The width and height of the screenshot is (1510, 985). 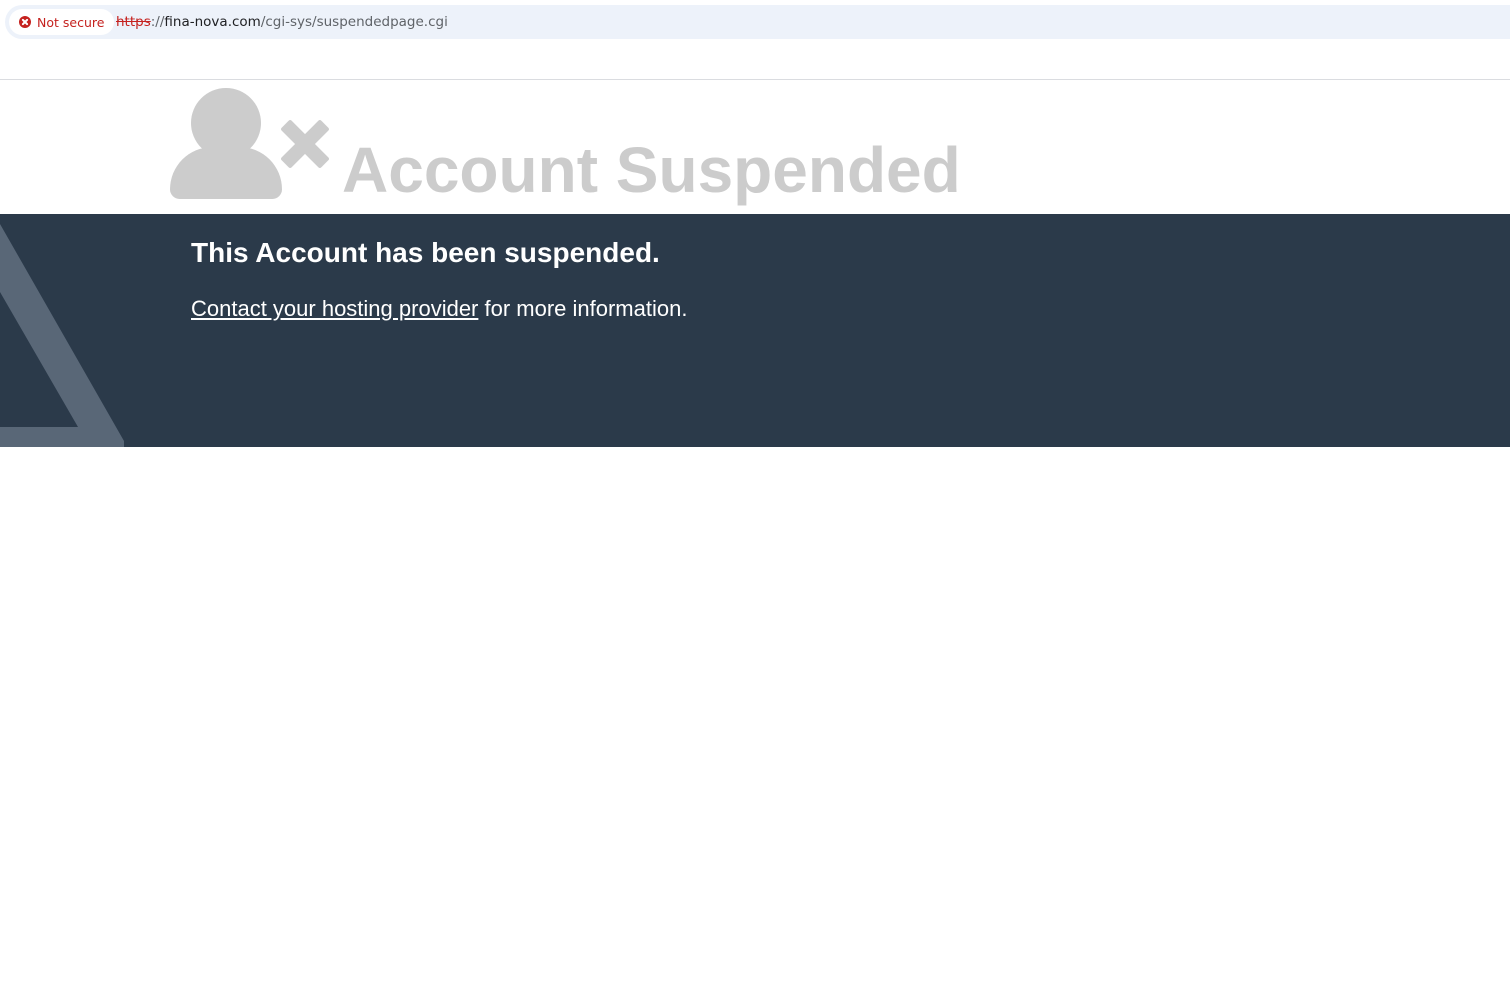 I want to click on url-path: /cgi-sys/suspendedpage.cgi, so click(x=354, y=22).